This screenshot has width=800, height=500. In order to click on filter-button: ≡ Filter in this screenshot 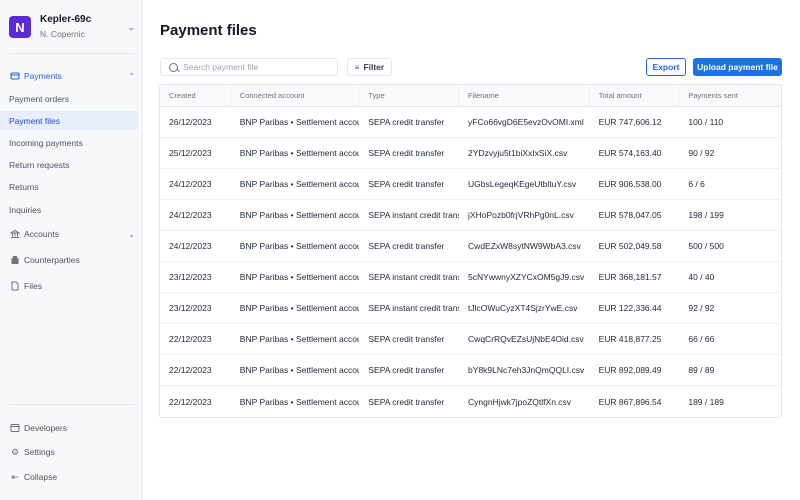, I will do `click(369, 67)`.